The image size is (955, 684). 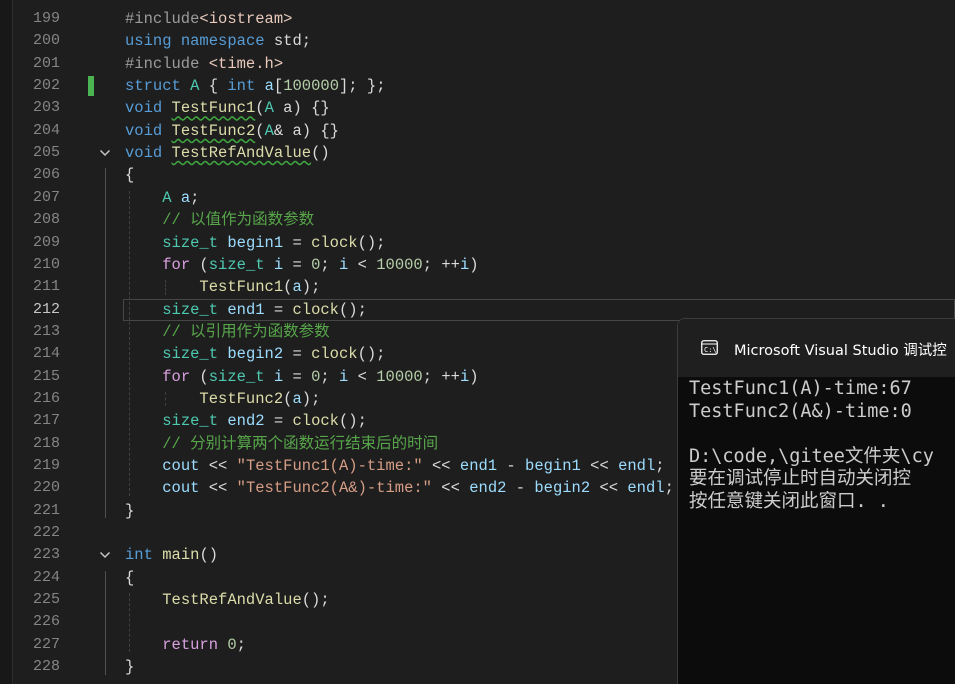 What do you see at coordinates (46, 331) in the screenshot?
I see `line-number: 213` at bounding box center [46, 331].